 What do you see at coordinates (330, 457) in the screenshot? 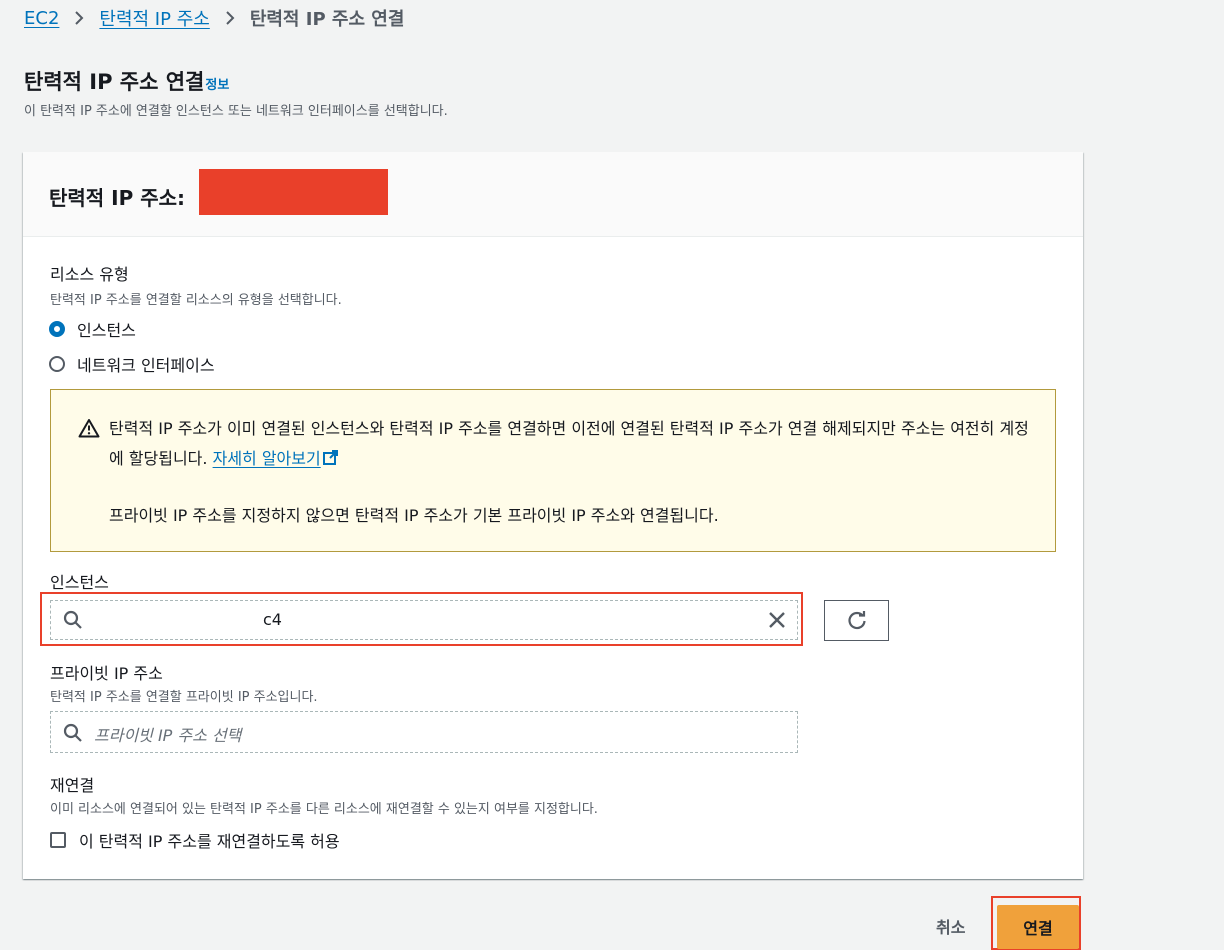
I see `external-link-icon` at bounding box center [330, 457].